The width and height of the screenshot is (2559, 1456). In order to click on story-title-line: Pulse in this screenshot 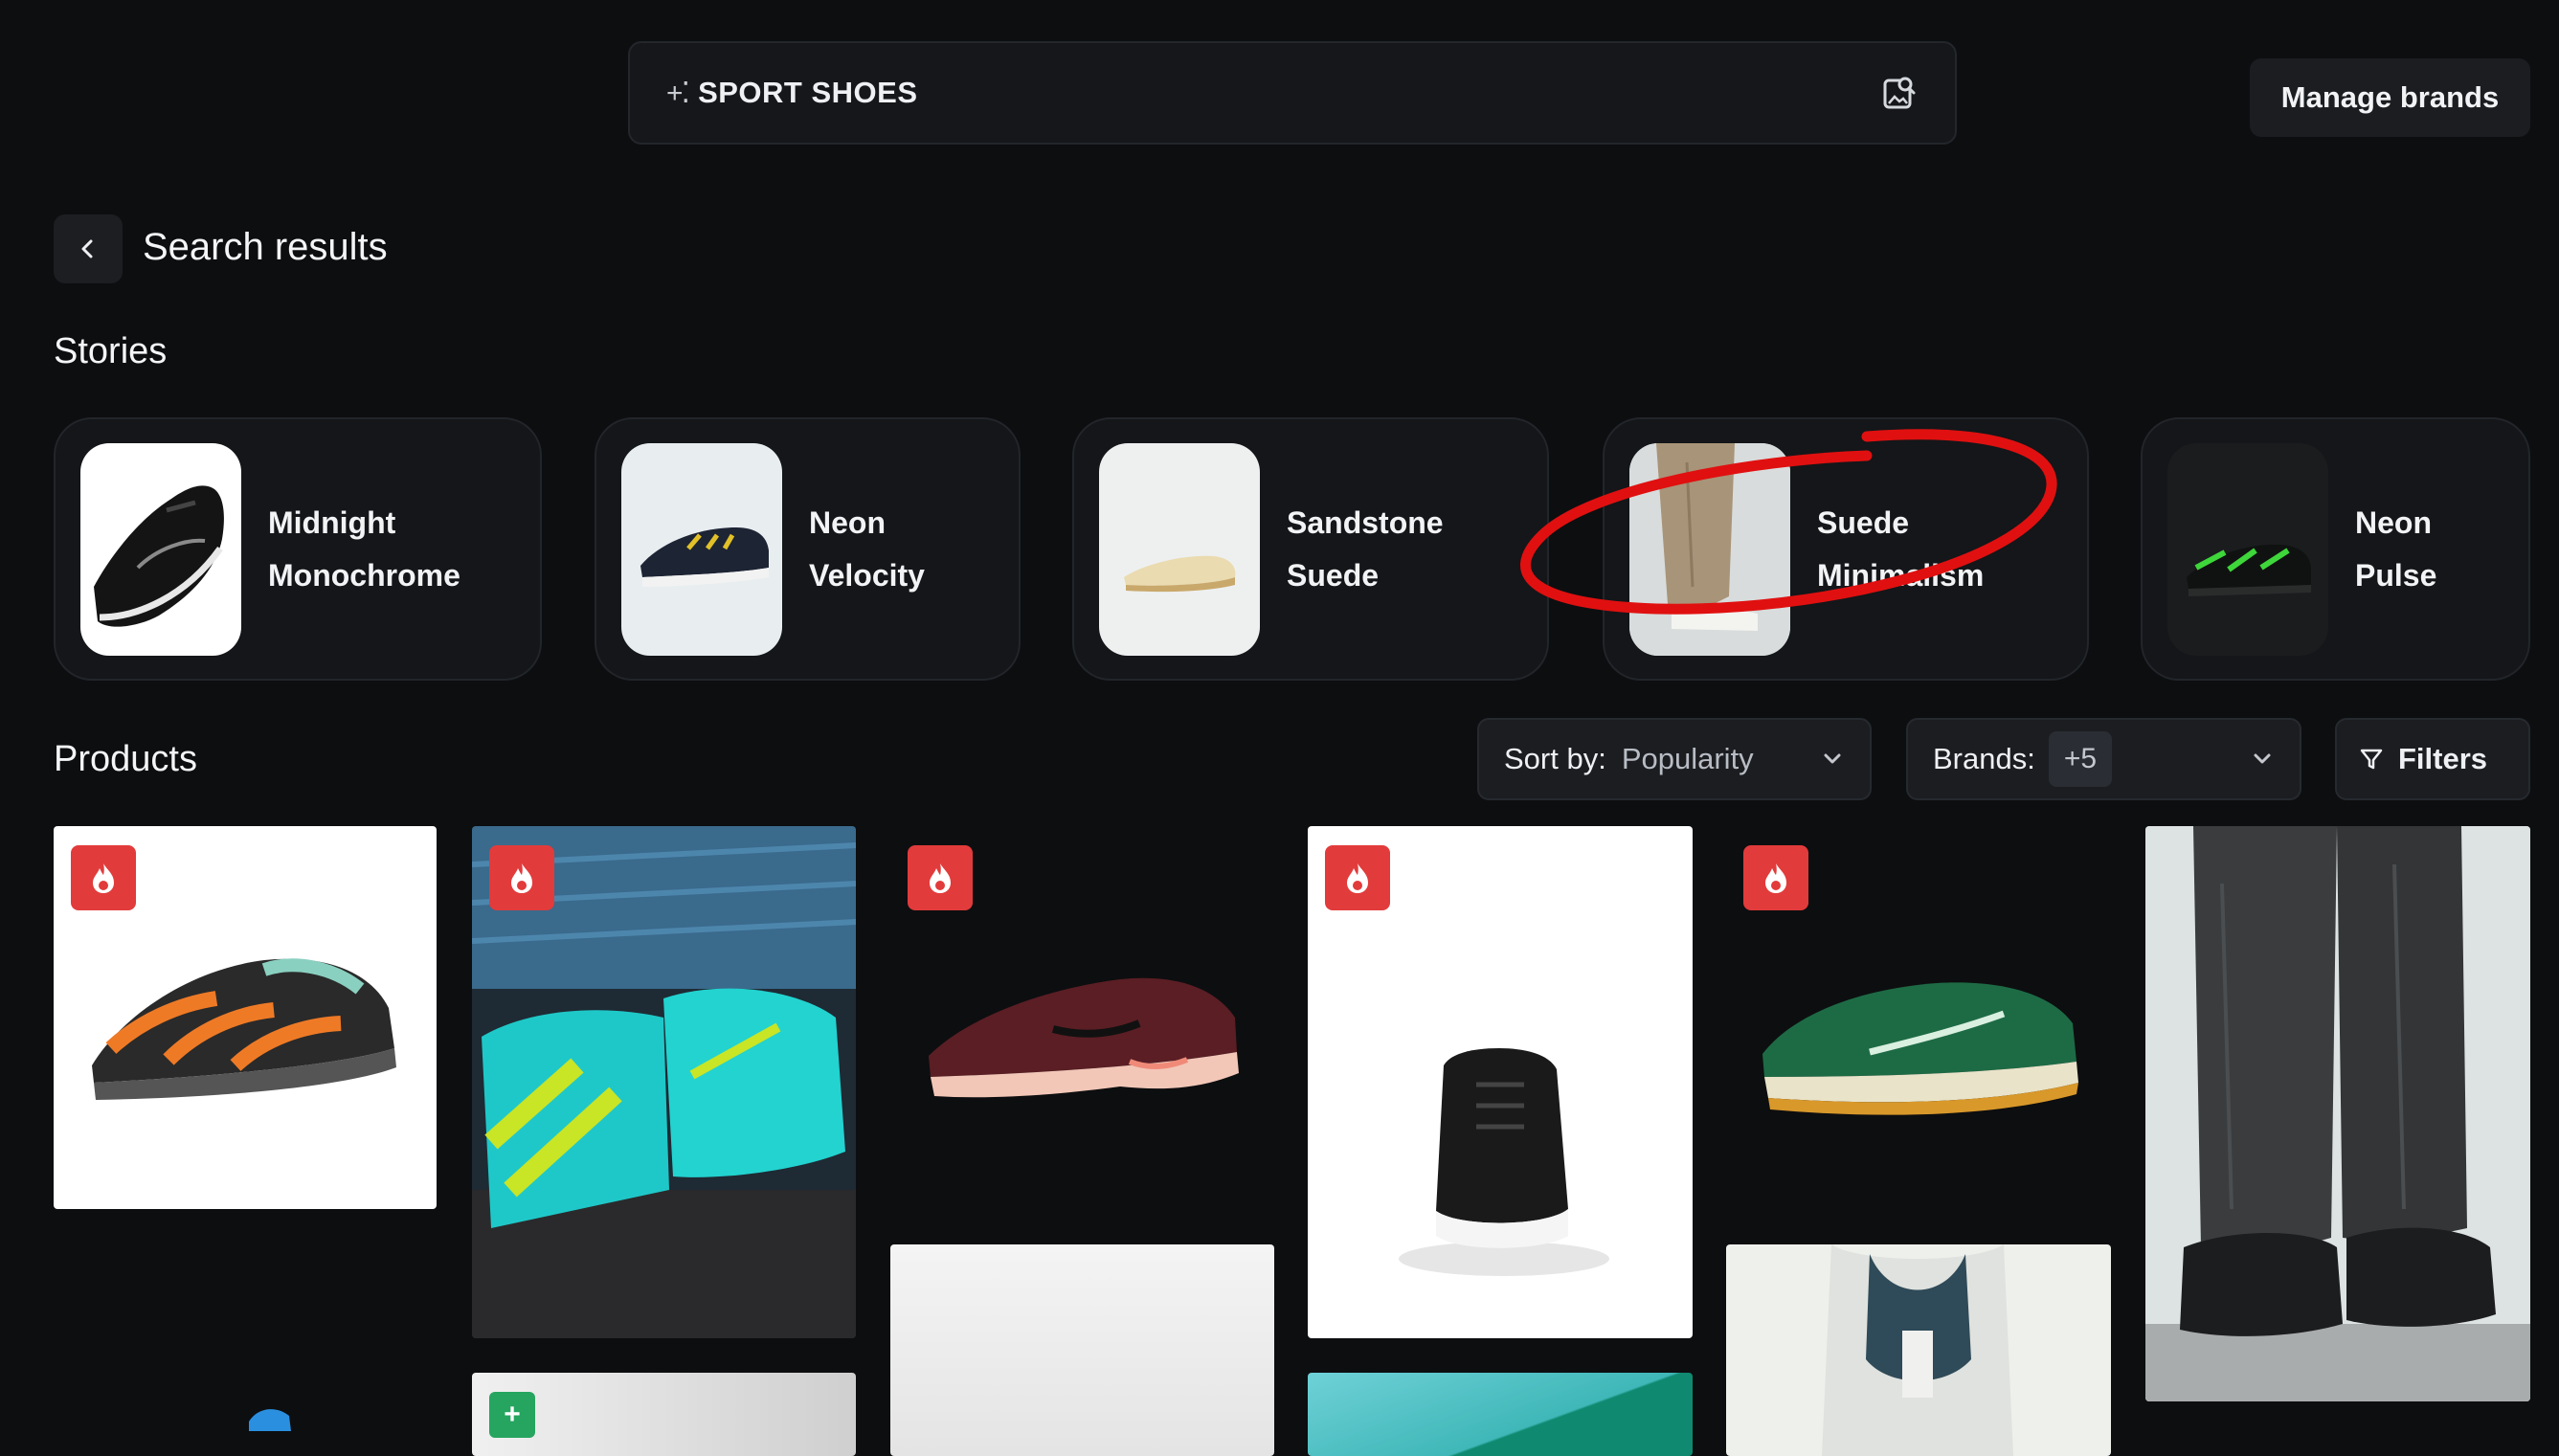, I will do `click(2396, 575)`.